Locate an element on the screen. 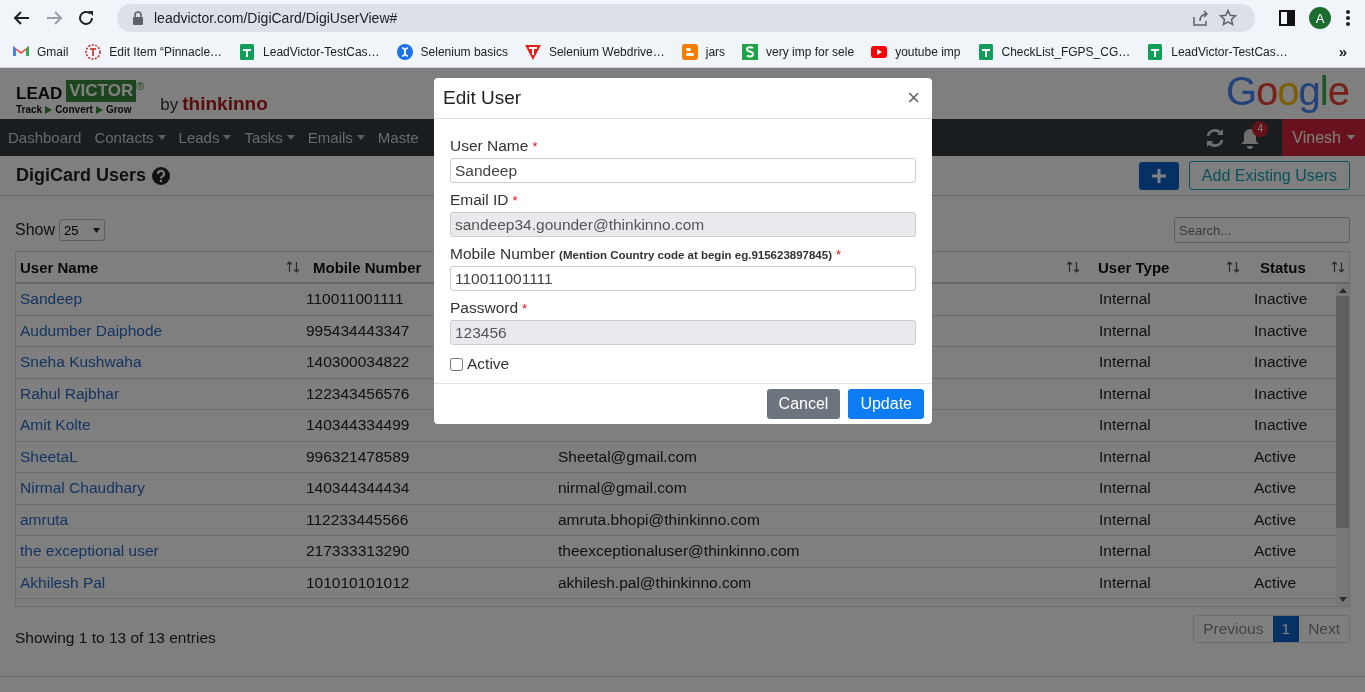 Image resolution: width=1365 pixels, height=692 pixels. user-name-link: Nirmal Chaudhary is located at coordinates (82, 488).